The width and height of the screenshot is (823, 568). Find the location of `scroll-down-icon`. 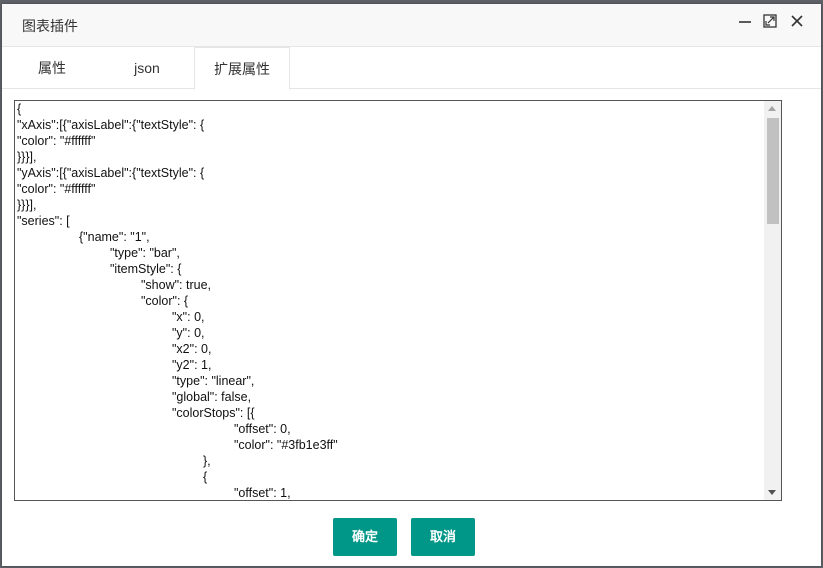

scroll-down-icon is located at coordinates (772, 492).